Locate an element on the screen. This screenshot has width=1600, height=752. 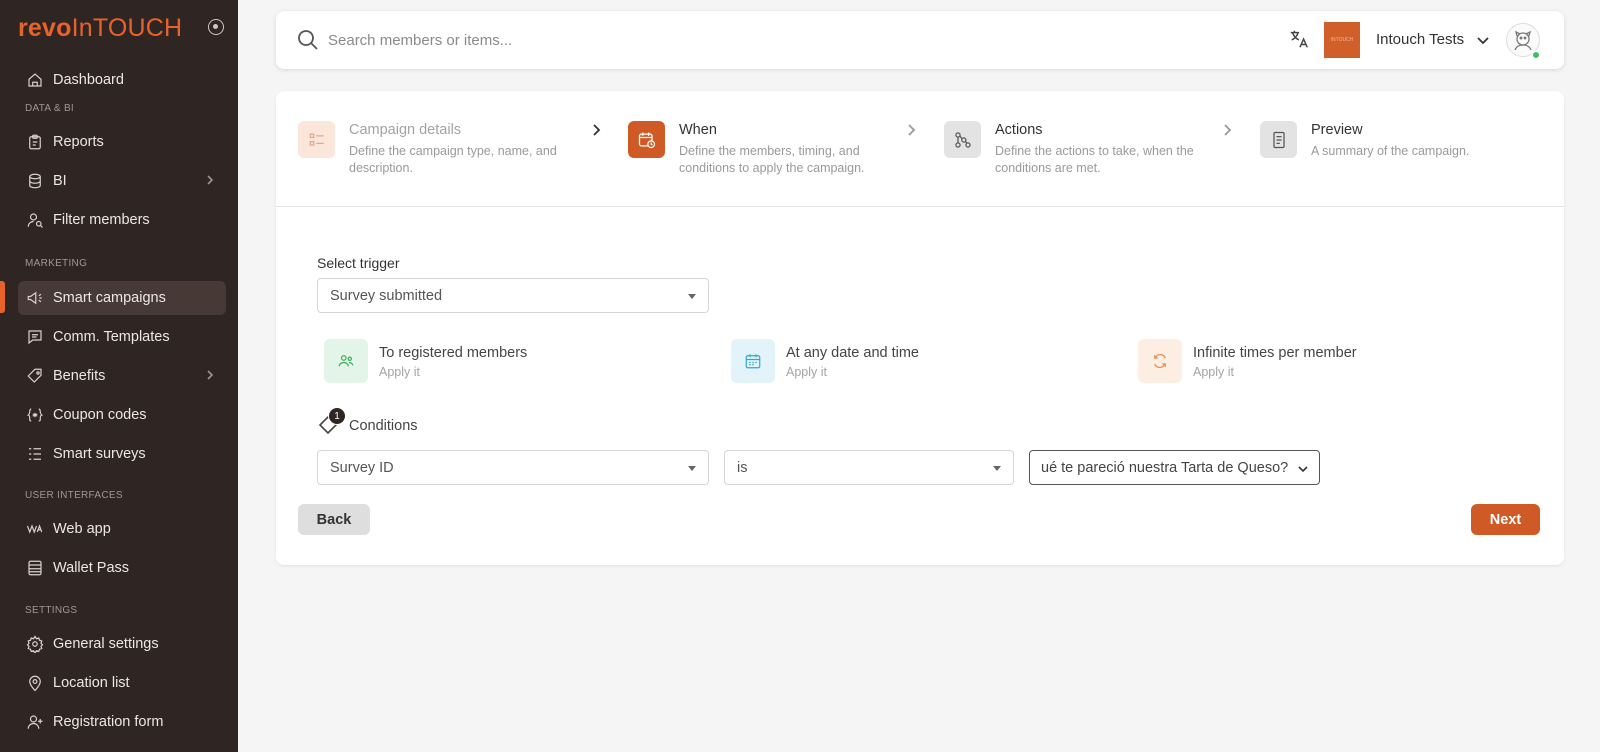
condition-value-select: ué te pareció nuestra Tarta de Queso? is located at coordinates (1174, 467).